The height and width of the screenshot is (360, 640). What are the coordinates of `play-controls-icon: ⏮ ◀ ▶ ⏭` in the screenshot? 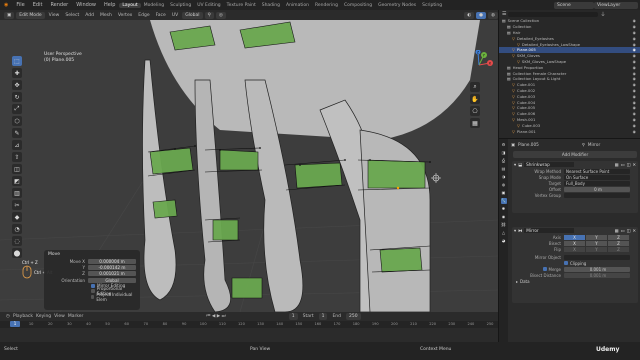 It's located at (215, 316).